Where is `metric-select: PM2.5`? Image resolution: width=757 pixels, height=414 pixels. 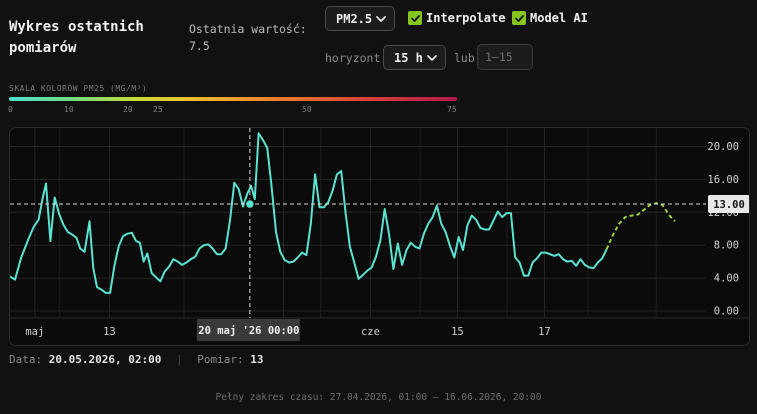
metric-select: PM2.5 is located at coordinates (360, 18).